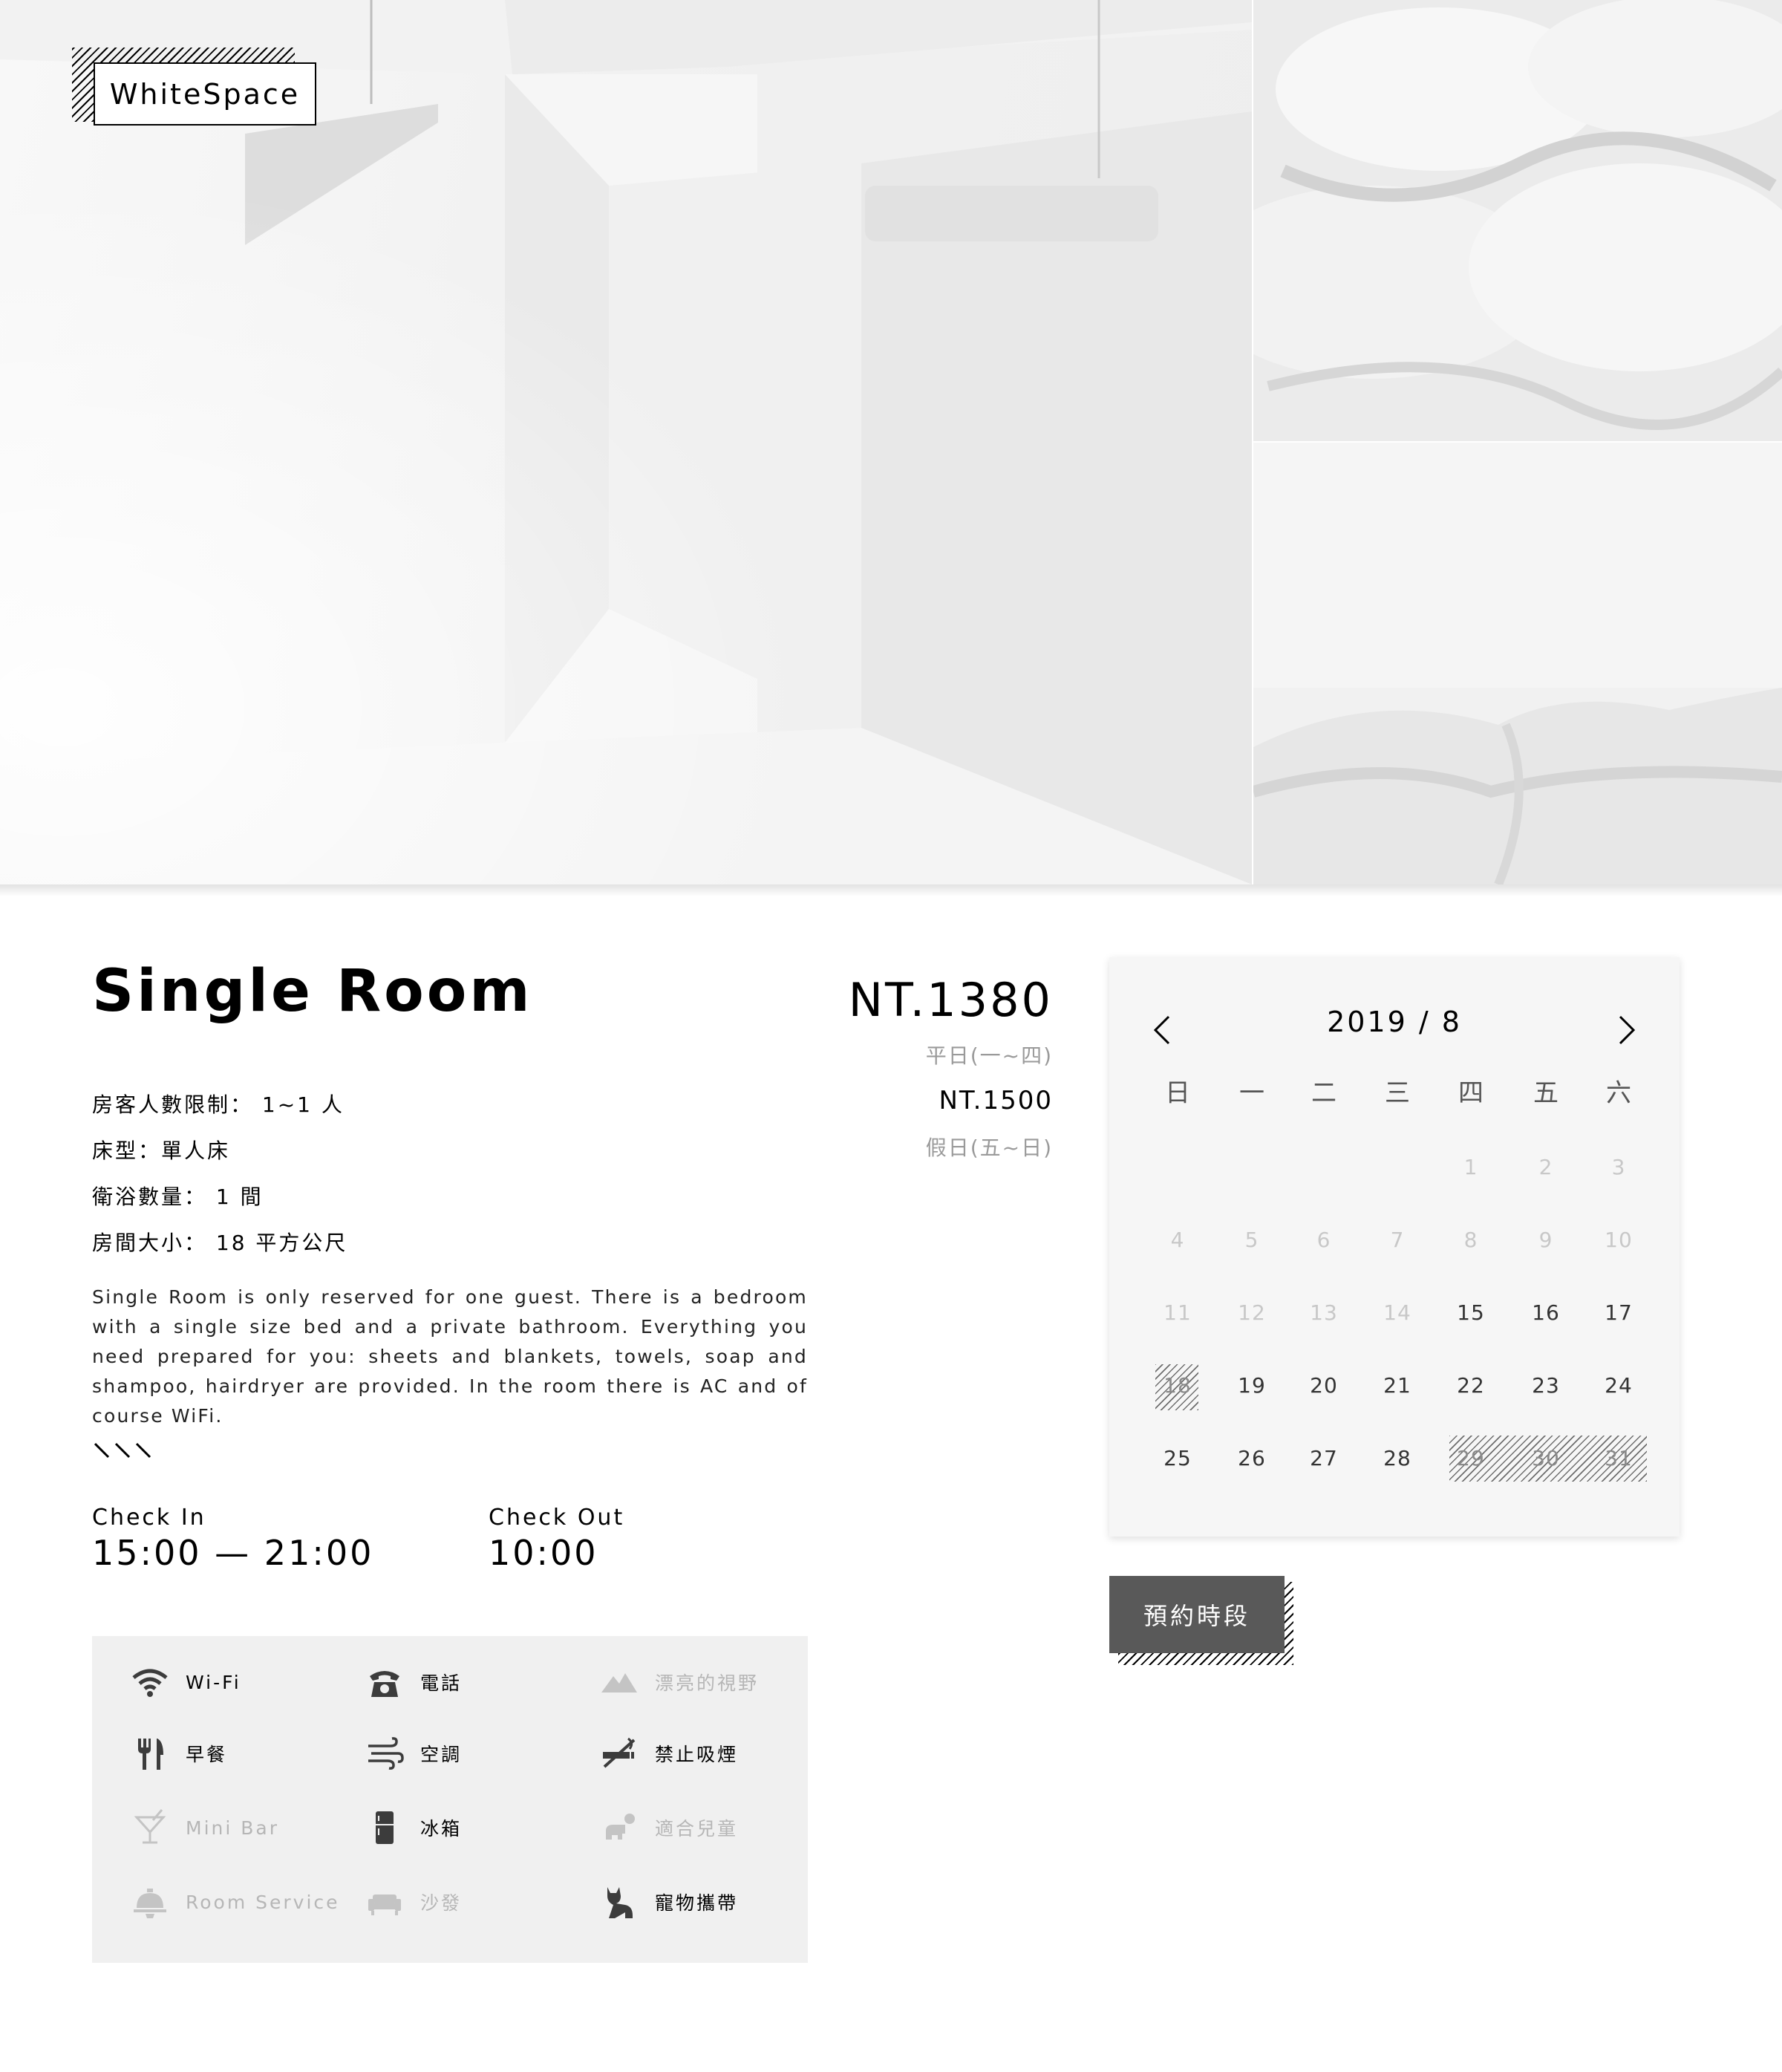 The image size is (1782, 2072). Describe the element at coordinates (708, 1683) in the screenshot. I see `amenity-label: 漂亮的視野` at that location.